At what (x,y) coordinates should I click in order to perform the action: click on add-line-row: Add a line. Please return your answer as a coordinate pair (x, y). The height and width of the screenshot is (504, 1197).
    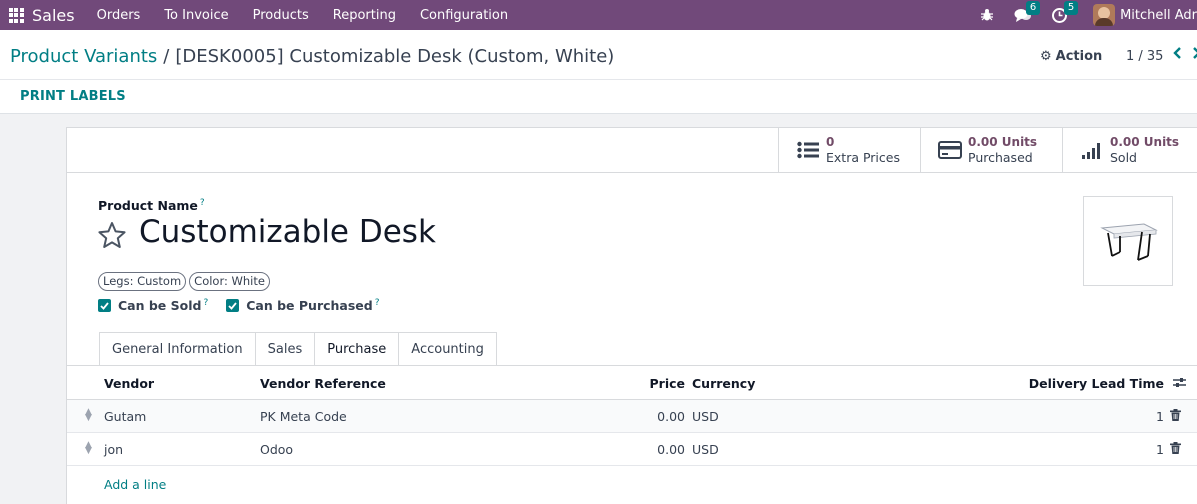
    Looking at the image, I should click on (632, 482).